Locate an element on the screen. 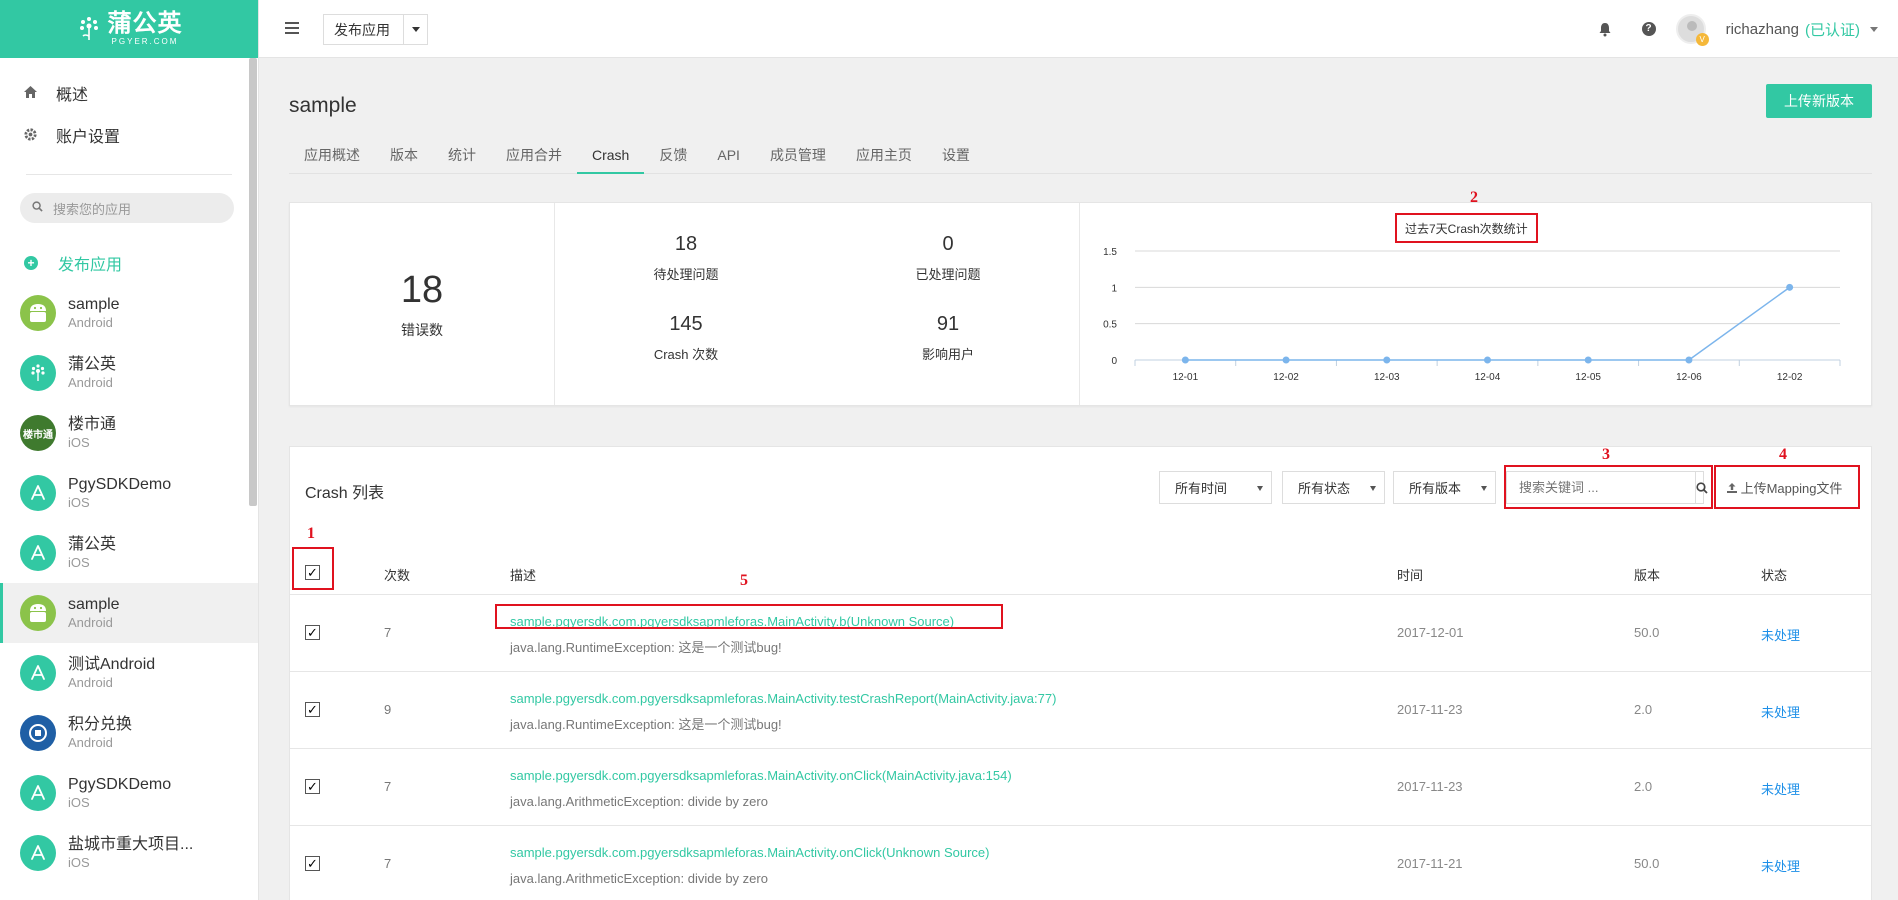 This screenshot has width=1898, height=900. verified-status: (已认证) is located at coordinates (1832, 30).